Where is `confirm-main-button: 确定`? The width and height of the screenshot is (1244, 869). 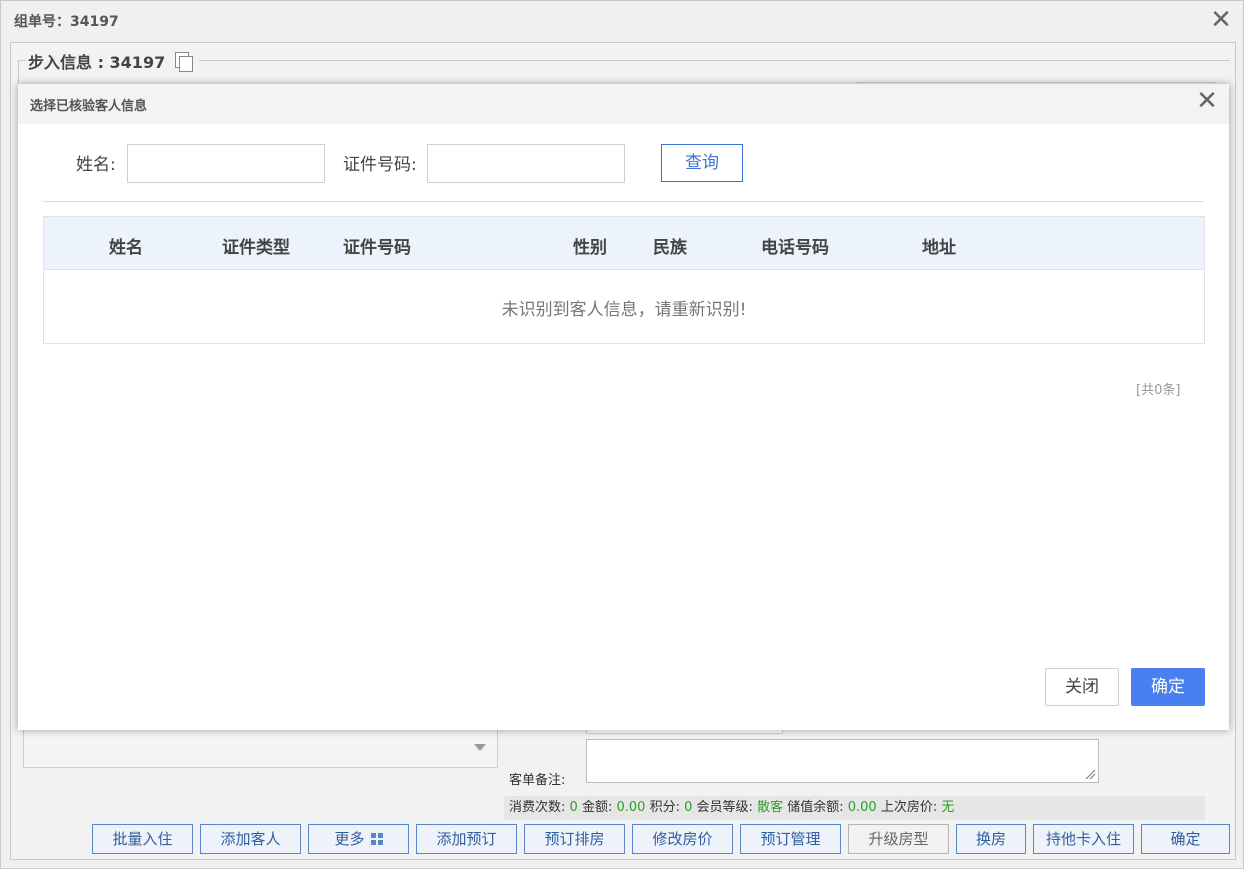
confirm-main-button: 确定 is located at coordinates (1185, 839).